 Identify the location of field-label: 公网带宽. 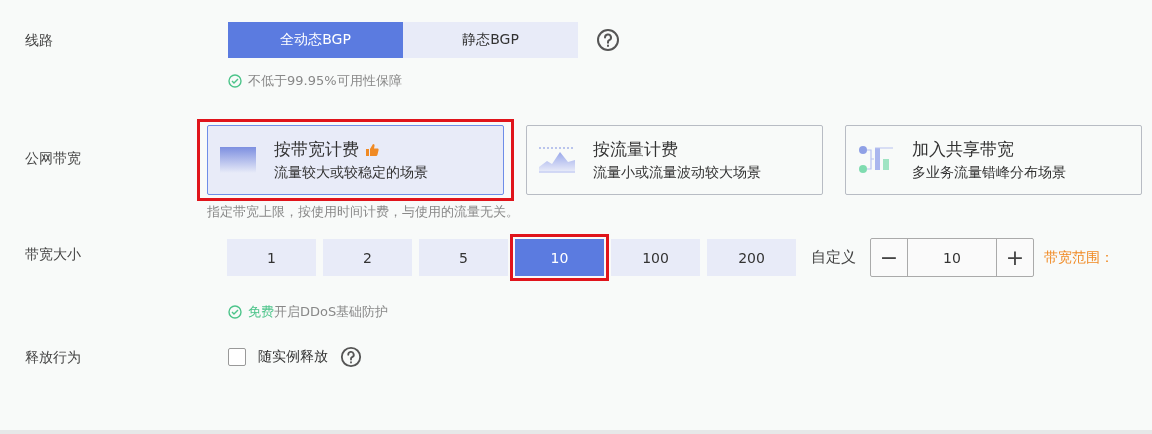
(53, 158).